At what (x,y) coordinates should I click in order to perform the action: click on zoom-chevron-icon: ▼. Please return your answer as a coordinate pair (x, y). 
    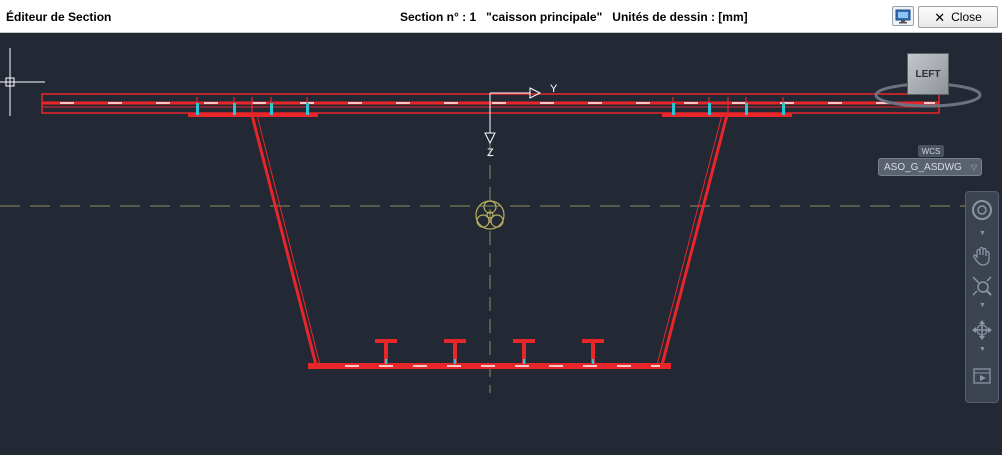
    Looking at the image, I should click on (982, 305).